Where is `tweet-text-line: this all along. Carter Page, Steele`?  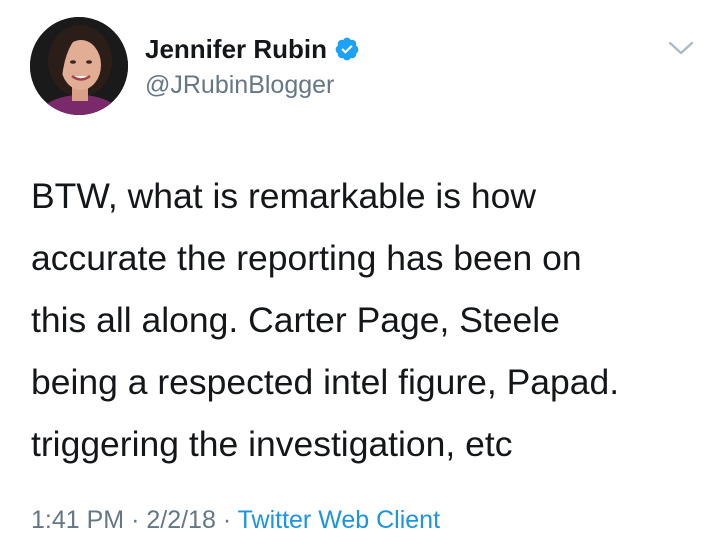 tweet-text-line: this all along. Carter Page, Steele is located at coordinates (295, 320).